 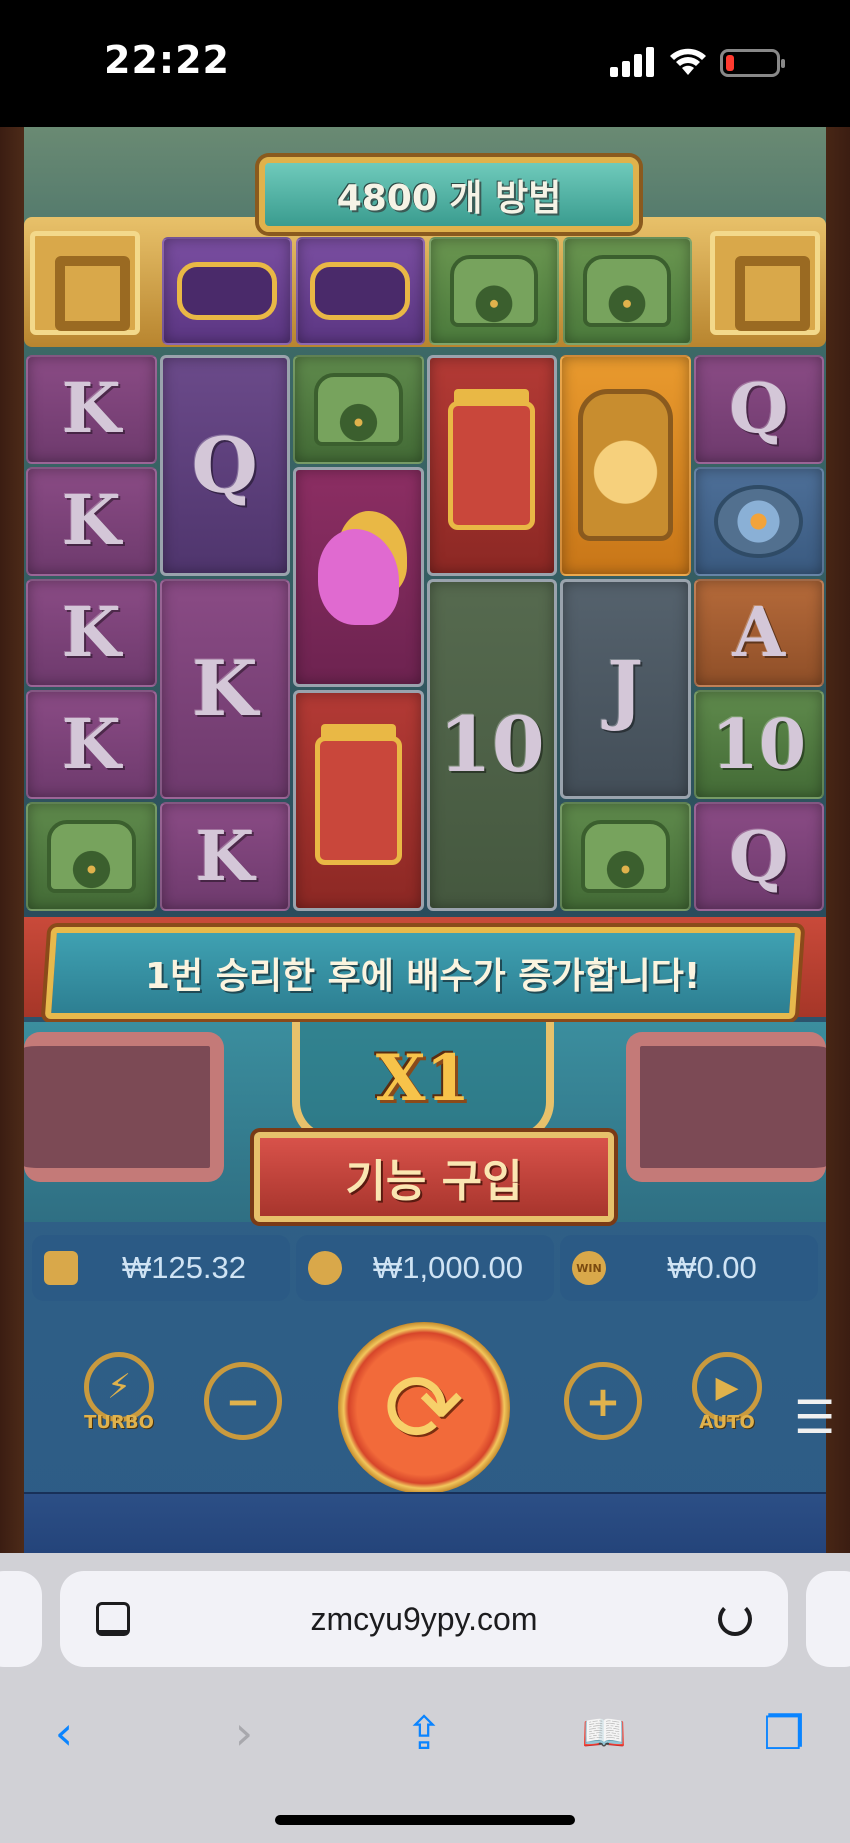 I want to click on menu-icon: ☰, so click(x=814, y=1417).